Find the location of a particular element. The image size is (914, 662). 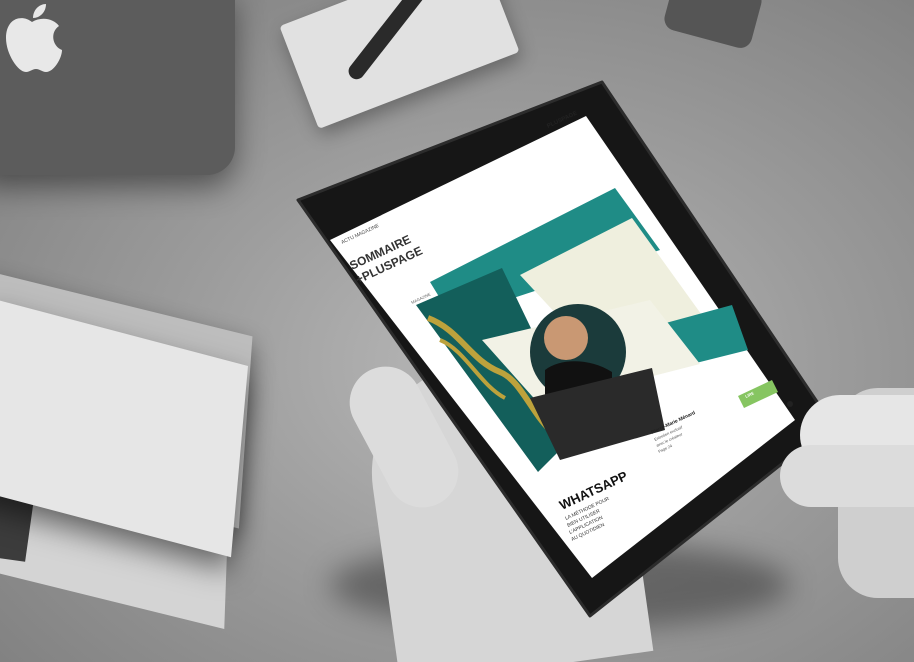

desk-object is located at coordinates (713, 25).